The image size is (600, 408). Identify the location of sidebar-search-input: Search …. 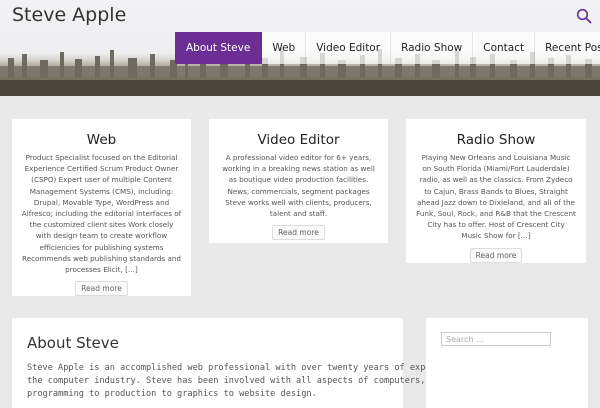
(496, 339).